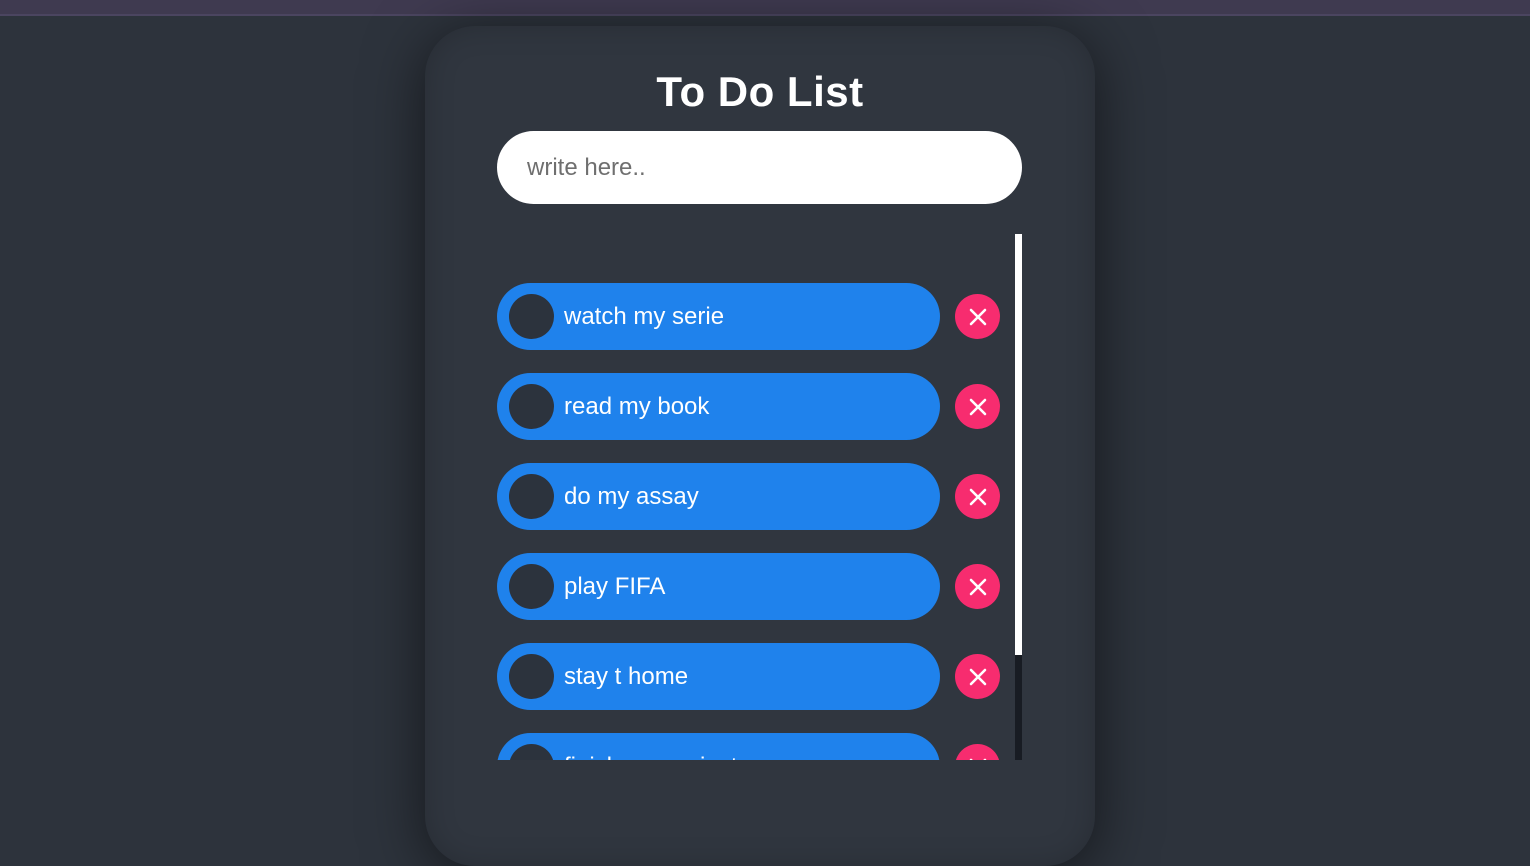 This screenshot has width=1530, height=866. What do you see at coordinates (626, 676) in the screenshot?
I see `todo-item-label: stay t home` at bounding box center [626, 676].